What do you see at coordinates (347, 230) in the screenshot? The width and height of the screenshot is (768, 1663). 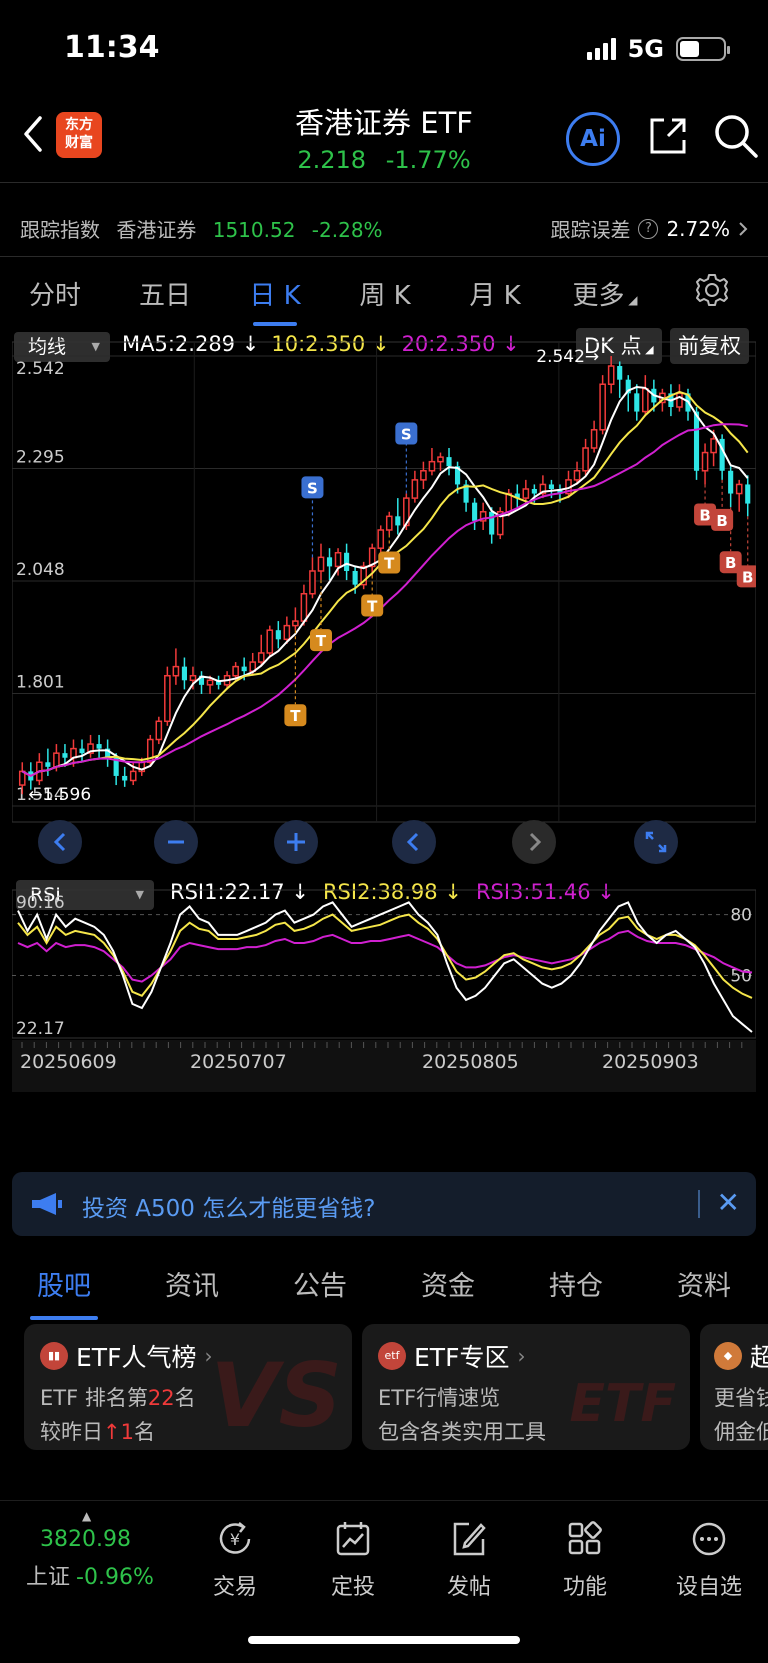 I see `tracking-index-change: -2.28%` at bounding box center [347, 230].